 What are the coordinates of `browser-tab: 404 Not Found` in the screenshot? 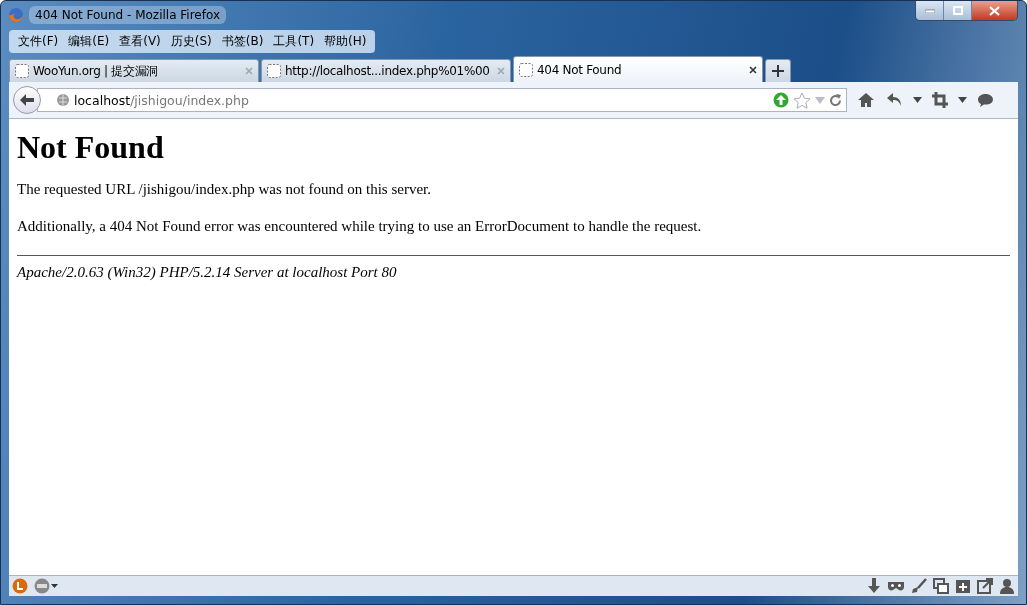 It's located at (638, 69).